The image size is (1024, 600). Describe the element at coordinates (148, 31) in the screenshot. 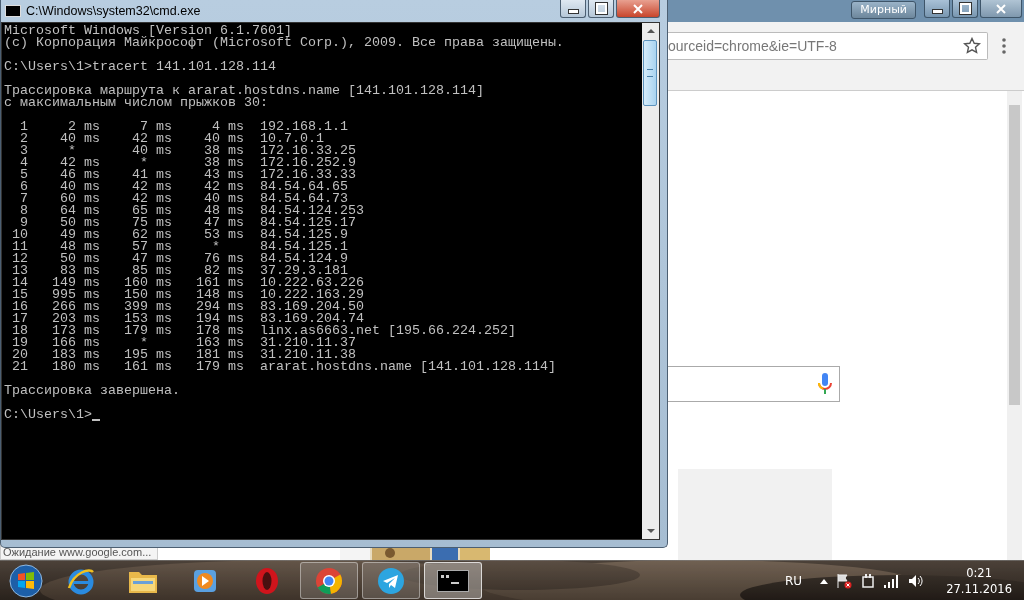

I see `console-line: Microsoft Windows [Version 6.1.7601]` at that location.